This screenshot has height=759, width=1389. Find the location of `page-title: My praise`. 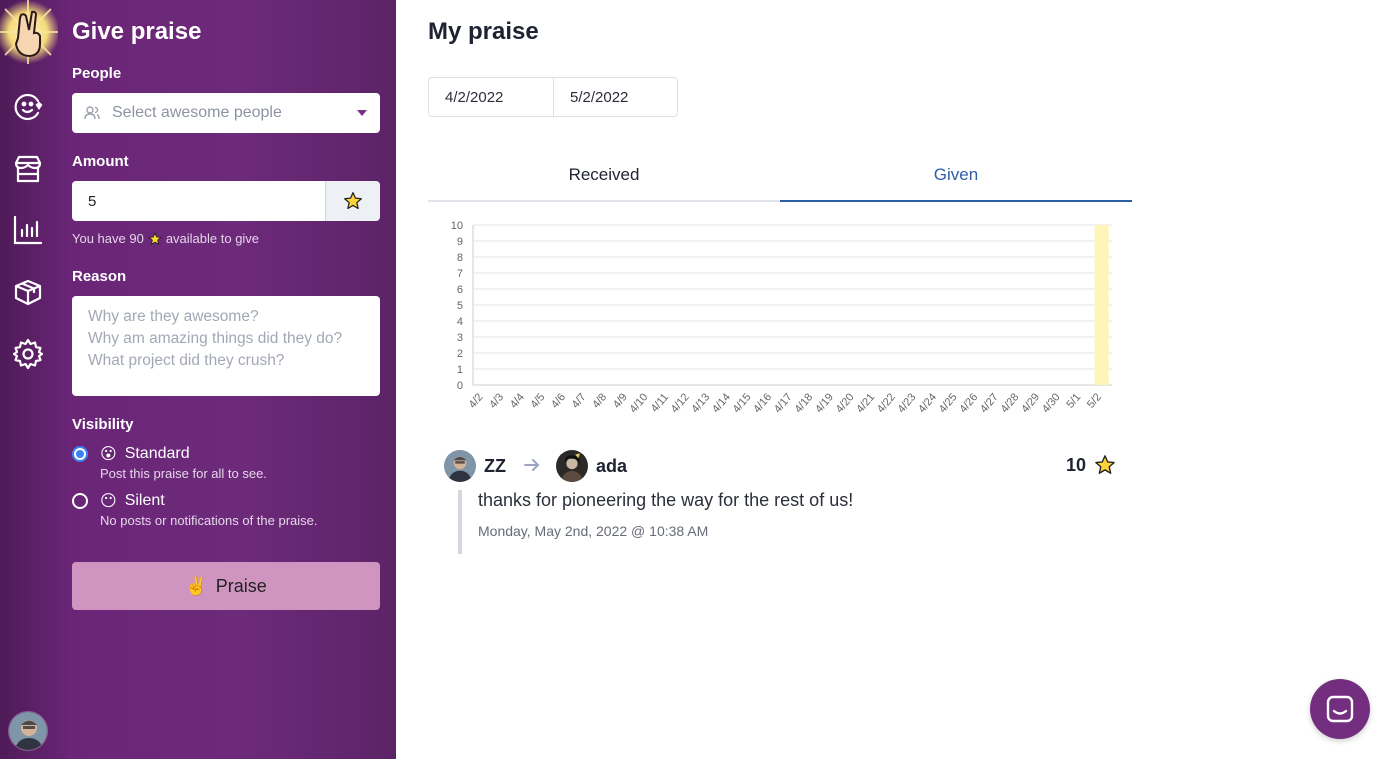

page-title: My praise is located at coordinates (483, 31).